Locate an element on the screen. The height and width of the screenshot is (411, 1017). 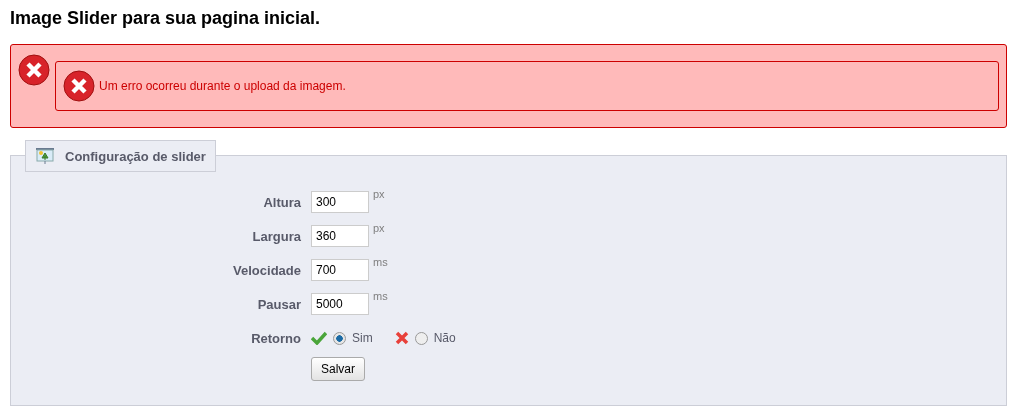
field-label: Largura is located at coordinates (276, 236).